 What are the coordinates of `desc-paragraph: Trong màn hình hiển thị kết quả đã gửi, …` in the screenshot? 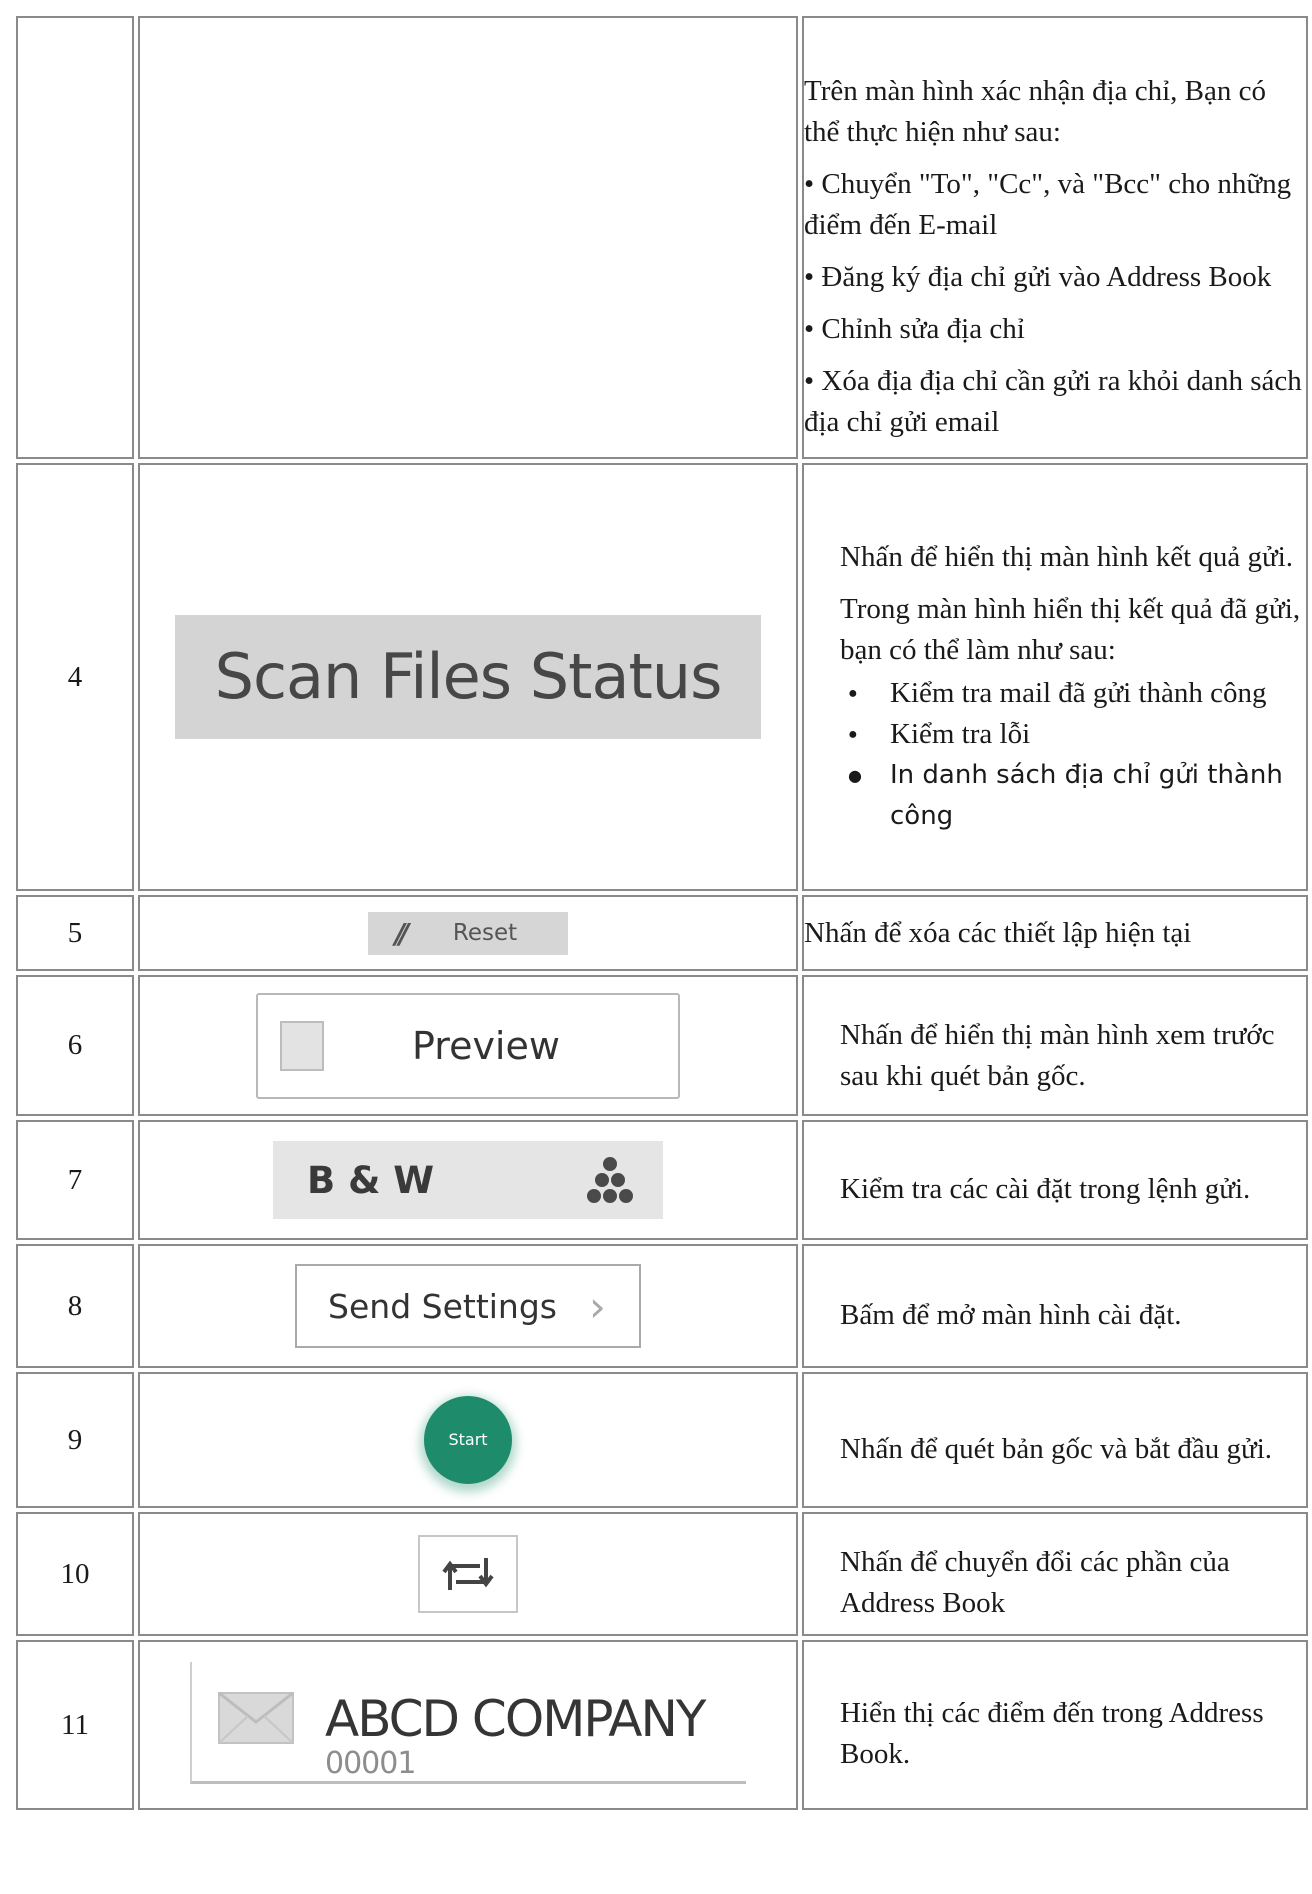 It's located at (1070, 629).